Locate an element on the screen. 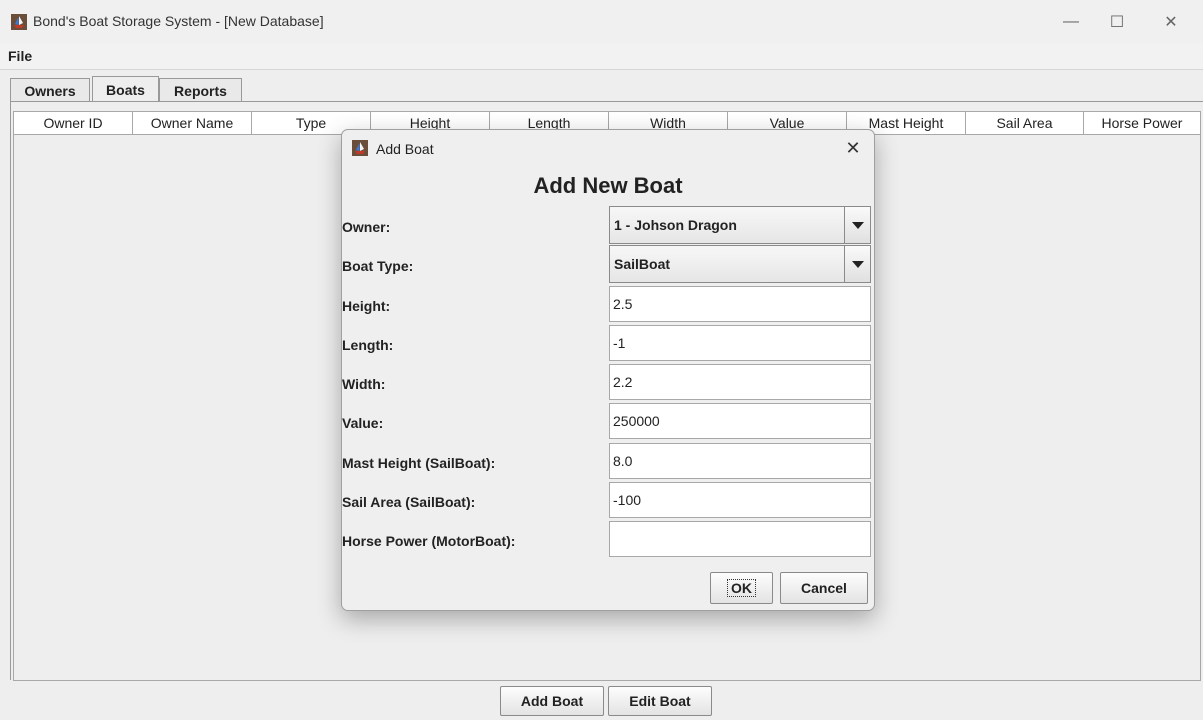 This screenshot has width=1203, height=720. maximize-button: ☐ is located at coordinates (1117, 22).